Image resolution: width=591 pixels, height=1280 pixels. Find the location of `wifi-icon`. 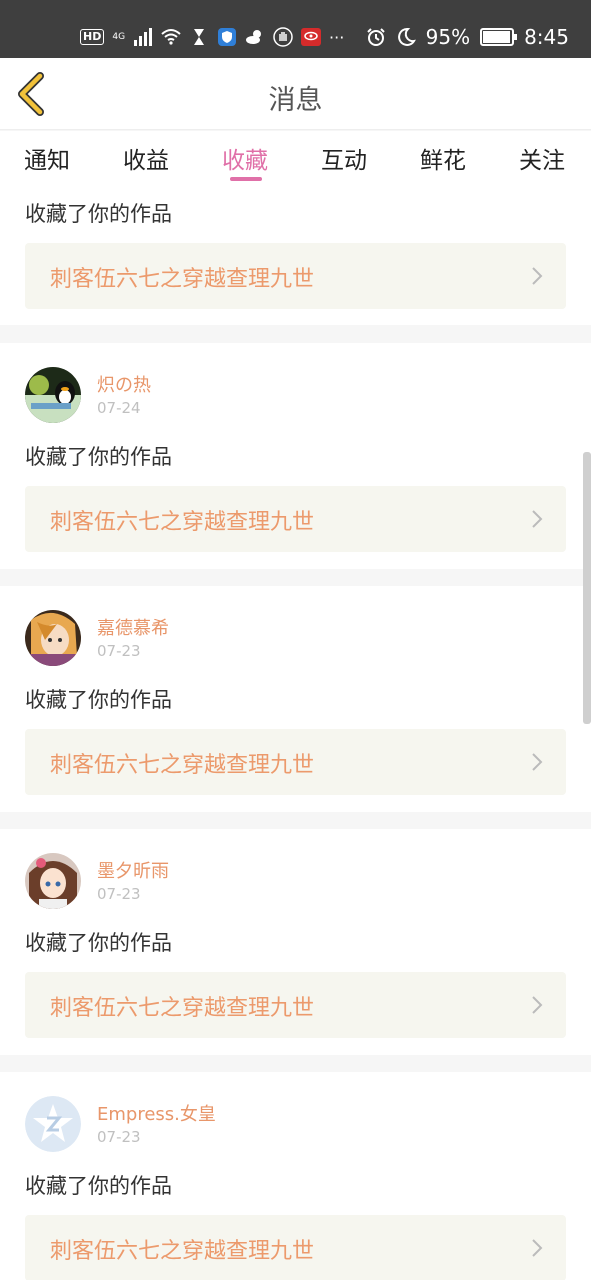

wifi-icon is located at coordinates (171, 37).